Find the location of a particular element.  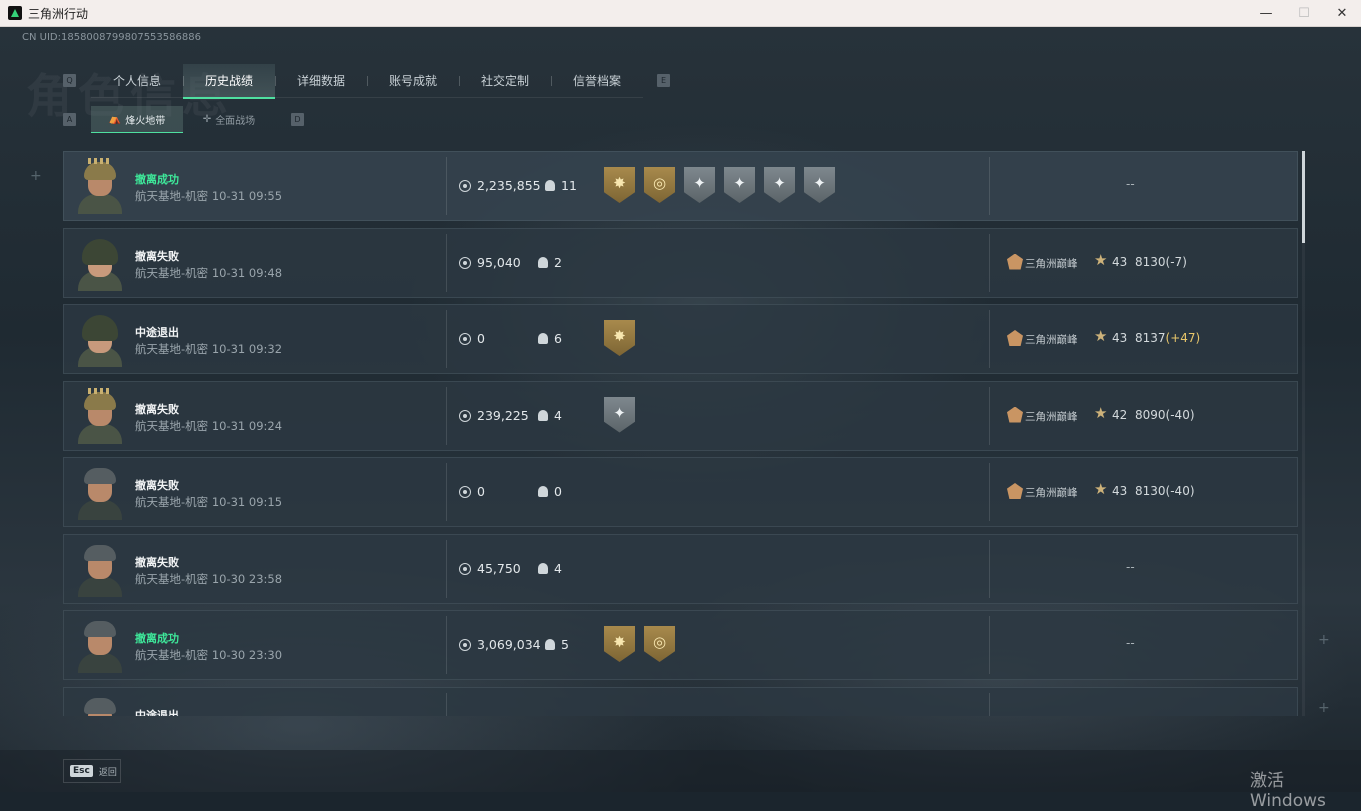

scrollbar-thumb is located at coordinates (1303, 197).